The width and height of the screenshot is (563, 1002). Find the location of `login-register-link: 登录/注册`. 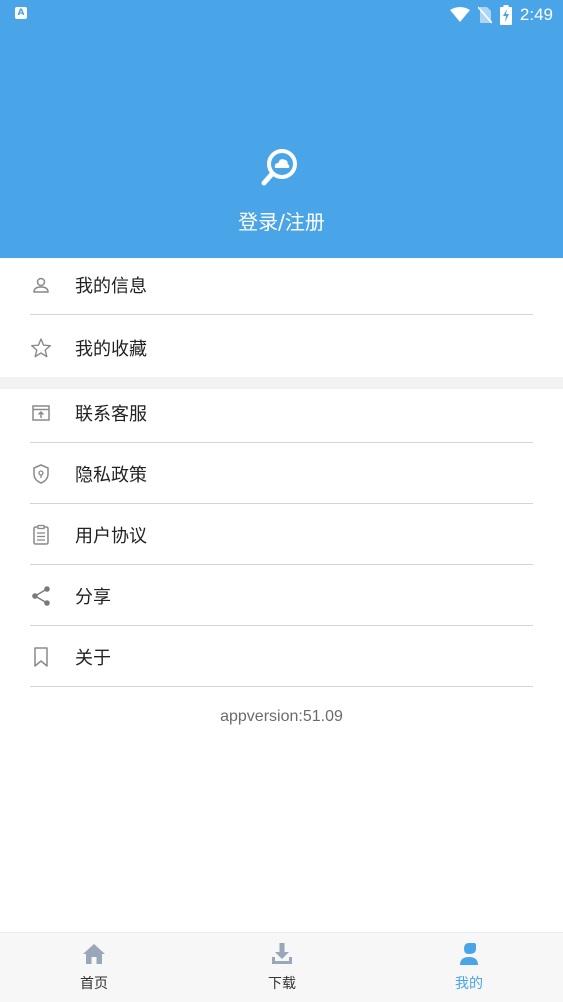

login-register-link: 登录/注册 is located at coordinates (281, 220).